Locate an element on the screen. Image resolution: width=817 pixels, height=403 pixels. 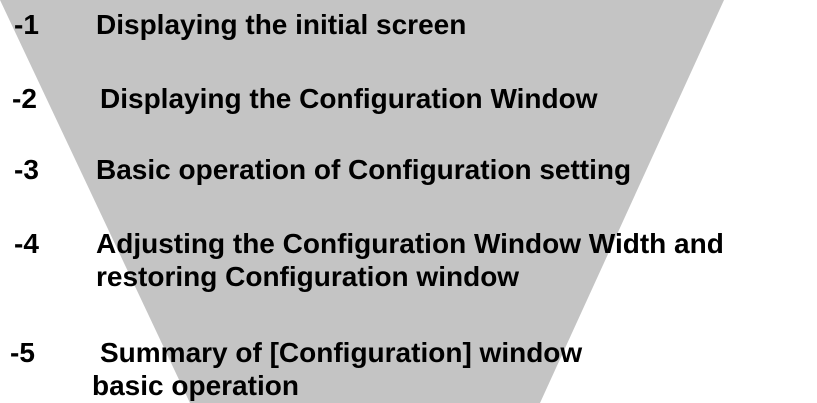
item-label-2-line-1: Displaying the Configuration Window is located at coordinates (349, 98).